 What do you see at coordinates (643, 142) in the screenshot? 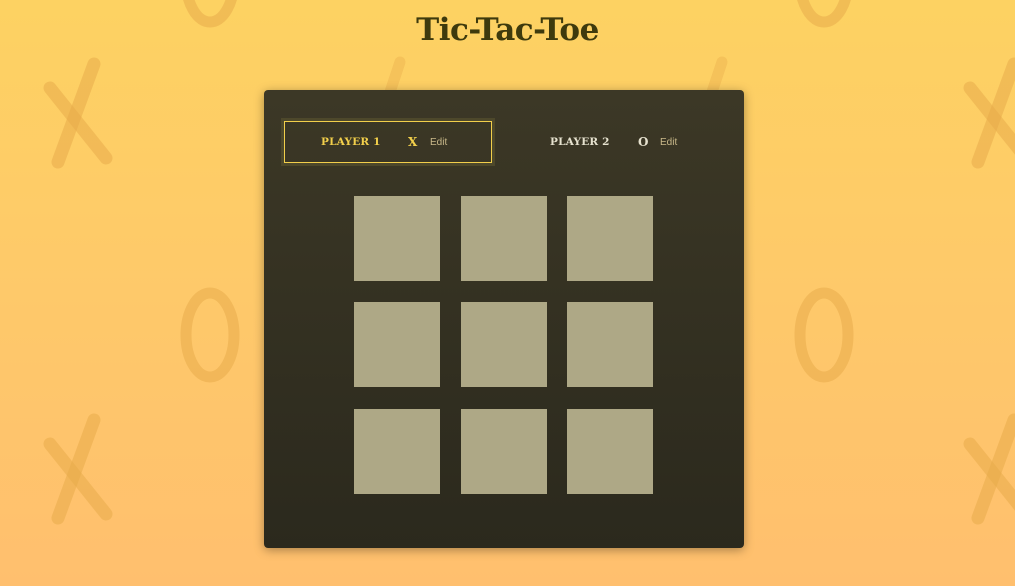
I see `player-2-symbol: O` at bounding box center [643, 142].